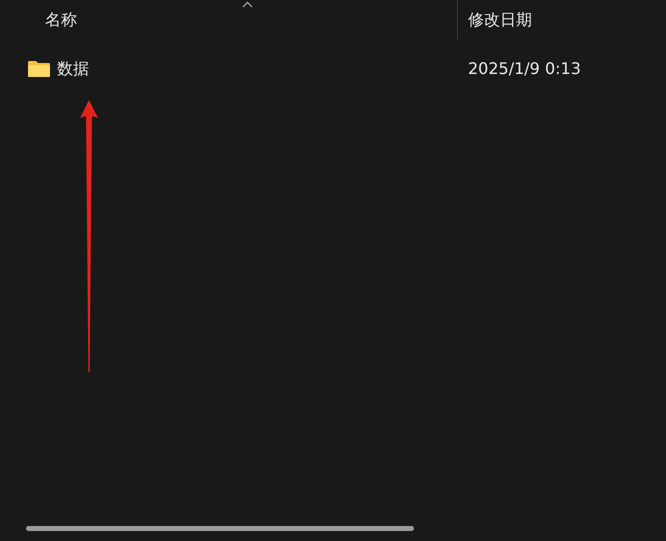 This screenshot has height=541, width=666. I want to click on file-name: 数据, so click(73, 69).